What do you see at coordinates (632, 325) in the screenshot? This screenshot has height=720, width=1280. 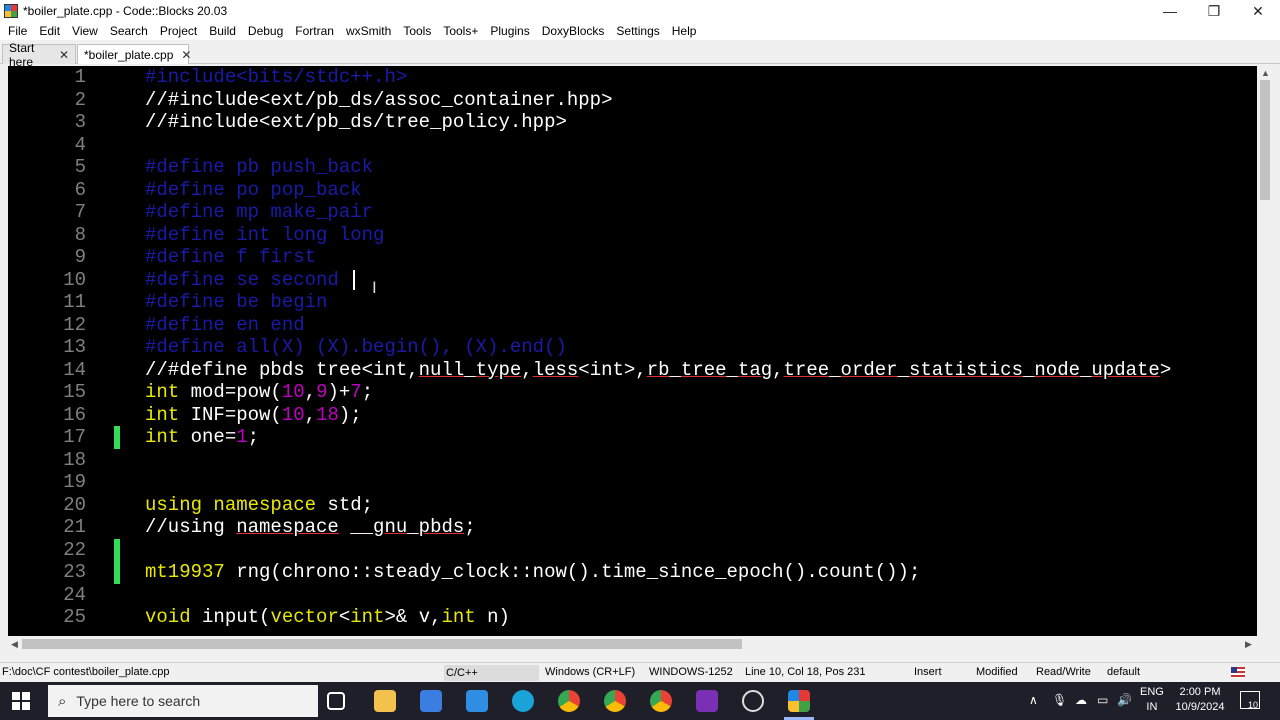 I see `code-line: 12 #define en end` at bounding box center [632, 325].